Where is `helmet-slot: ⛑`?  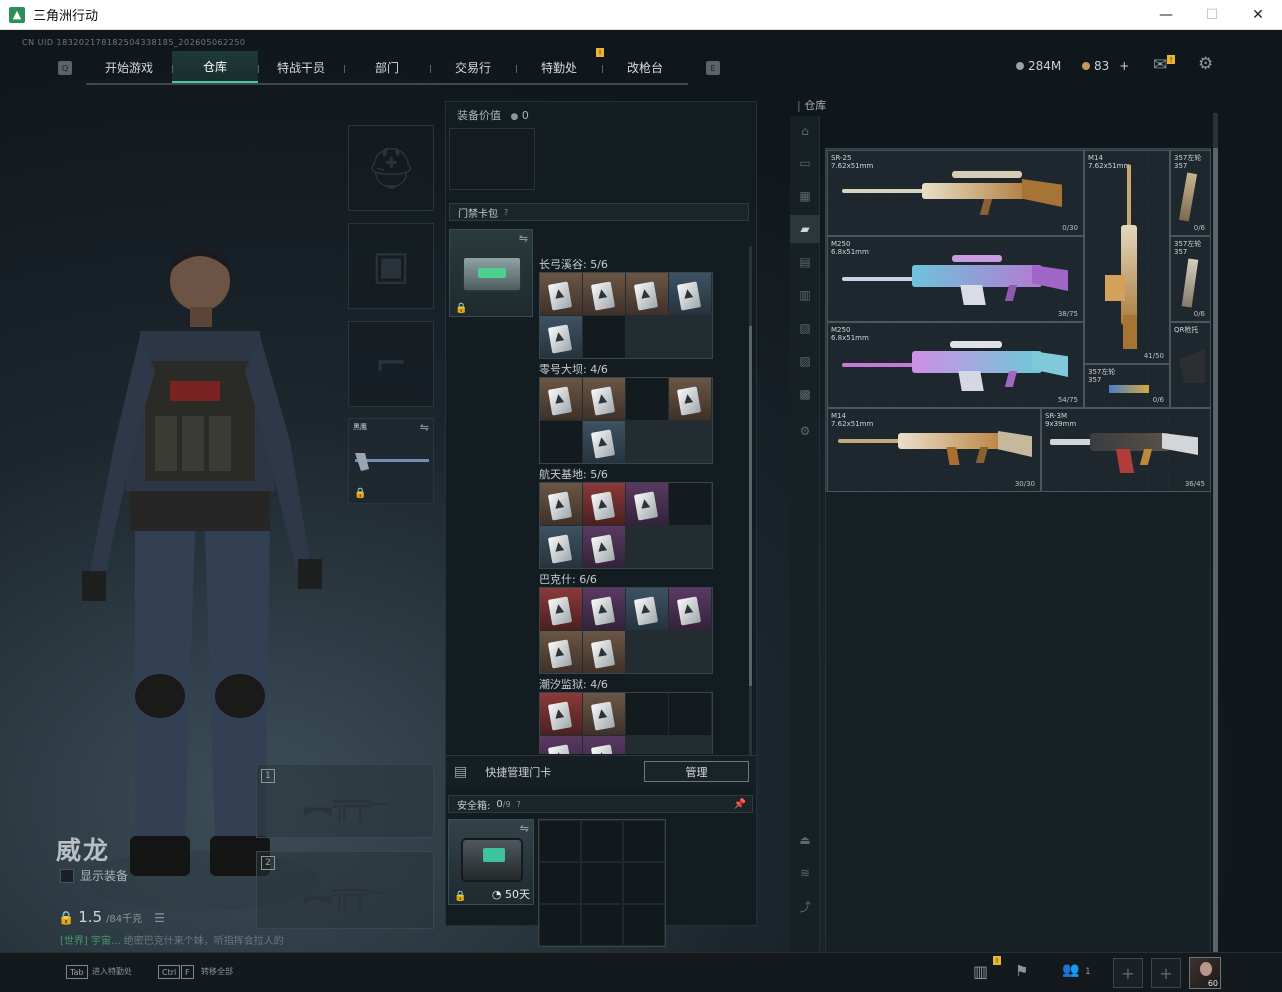 helmet-slot: ⛑ is located at coordinates (391, 168).